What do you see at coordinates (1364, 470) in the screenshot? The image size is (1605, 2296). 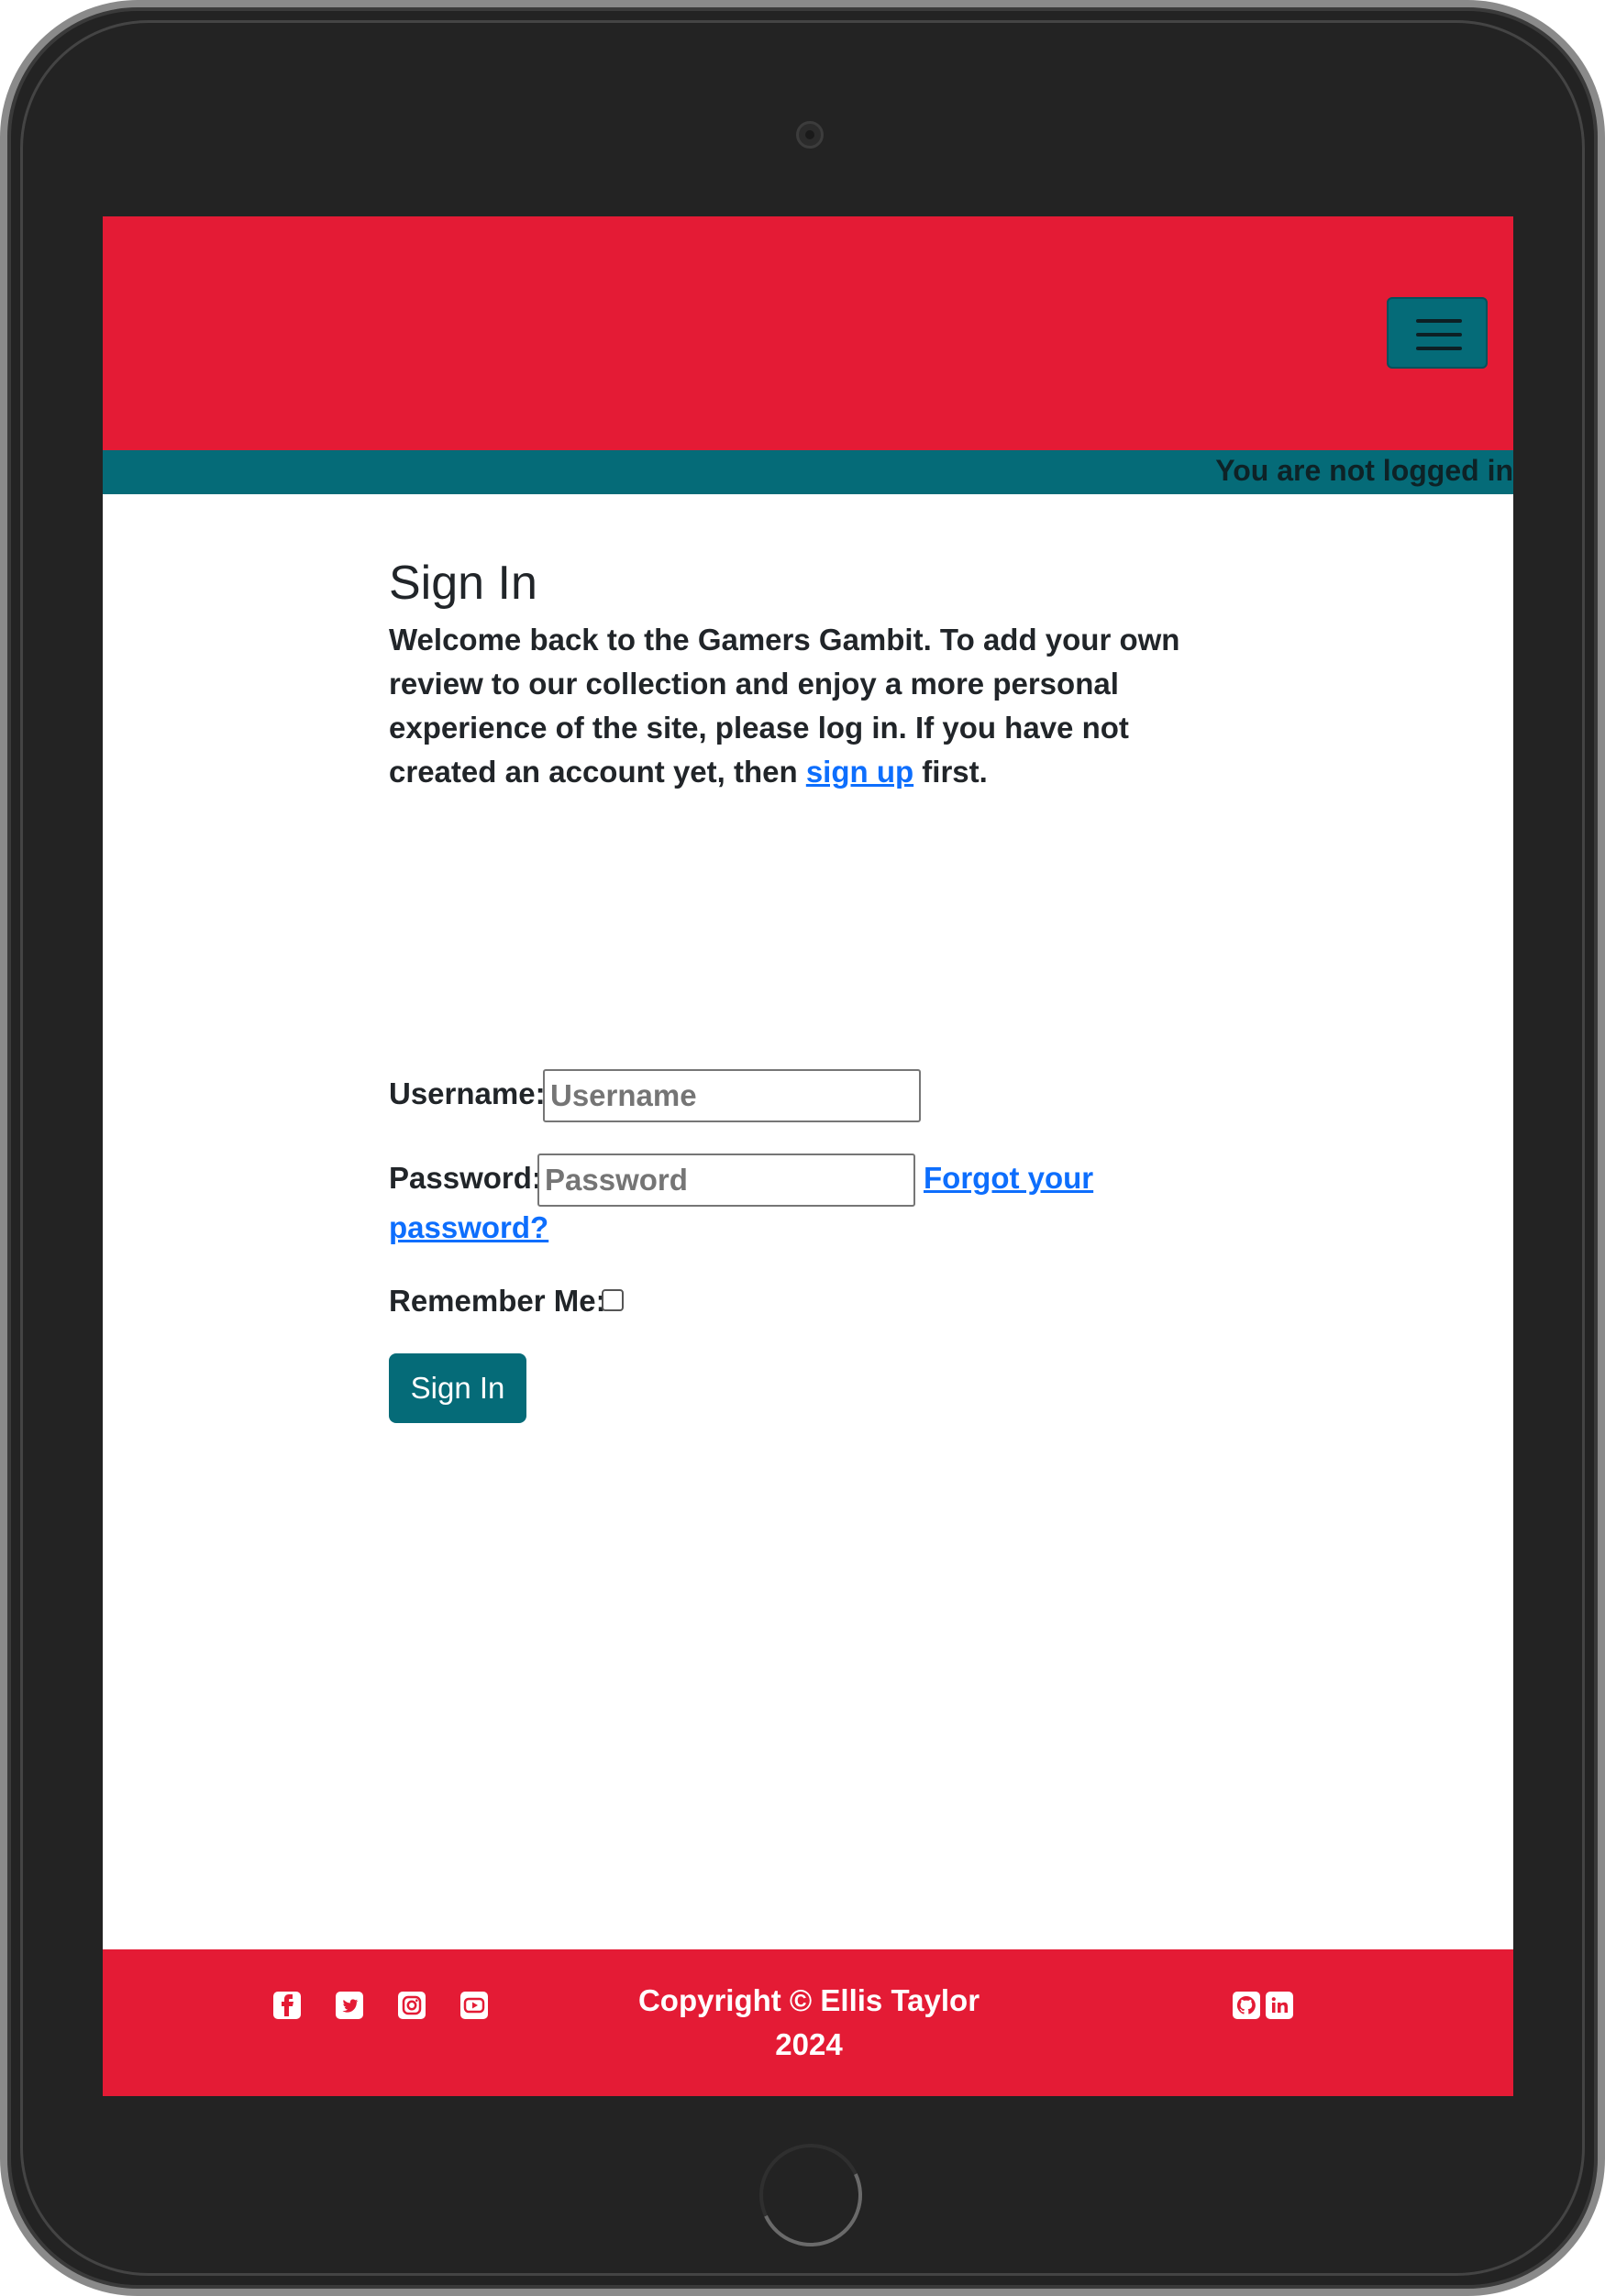 I see `login-status-text: You are not logged in` at bounding box center [1364, 470].